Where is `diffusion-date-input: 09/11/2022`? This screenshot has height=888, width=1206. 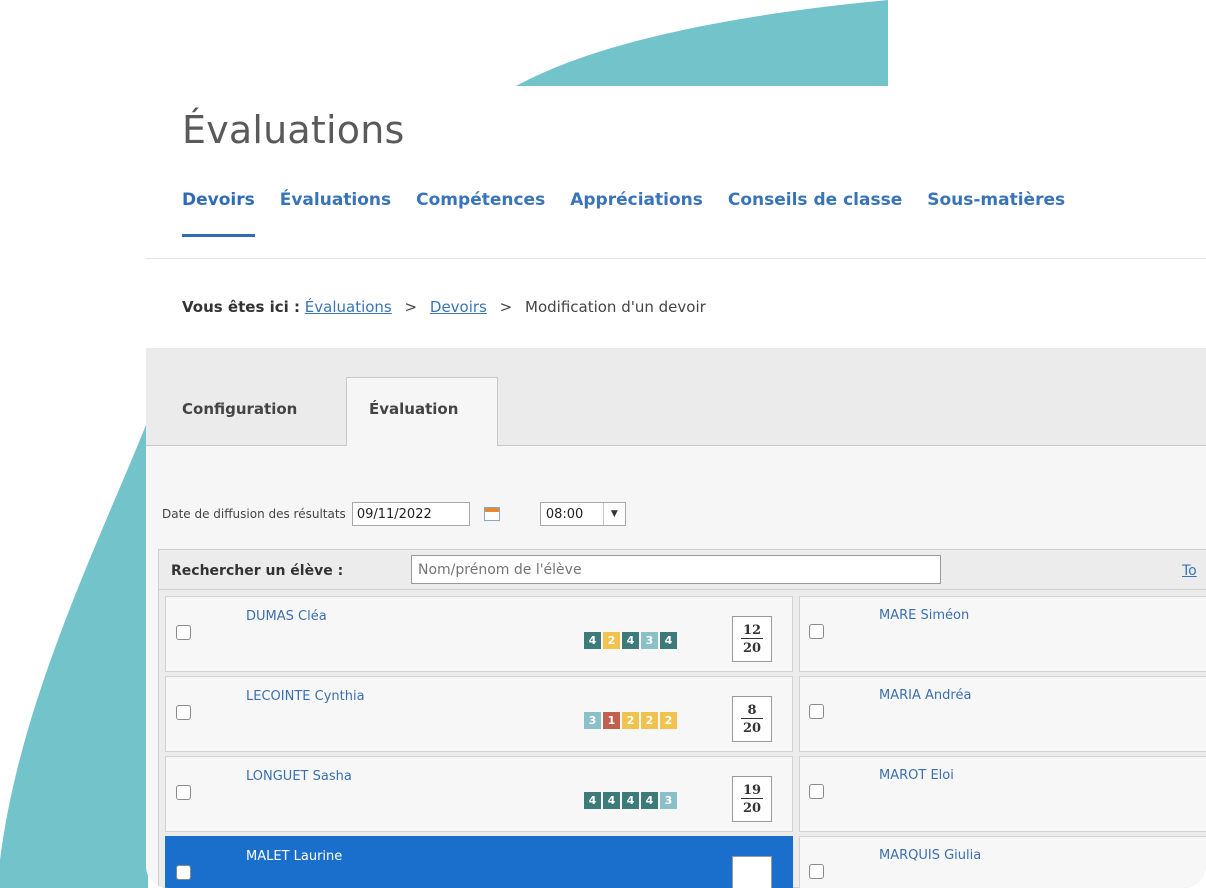 diffusion-date-input: 09/11/2022 is located at coordinates (410, 514).